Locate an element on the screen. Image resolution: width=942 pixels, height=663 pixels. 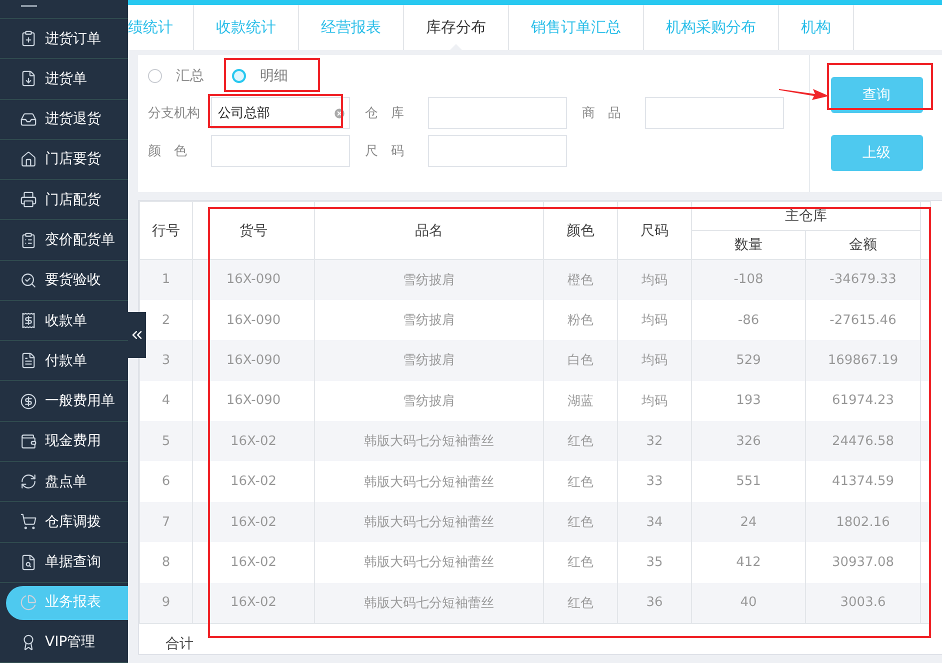
radio-label: 明细 is located at coordinates (274, 76).